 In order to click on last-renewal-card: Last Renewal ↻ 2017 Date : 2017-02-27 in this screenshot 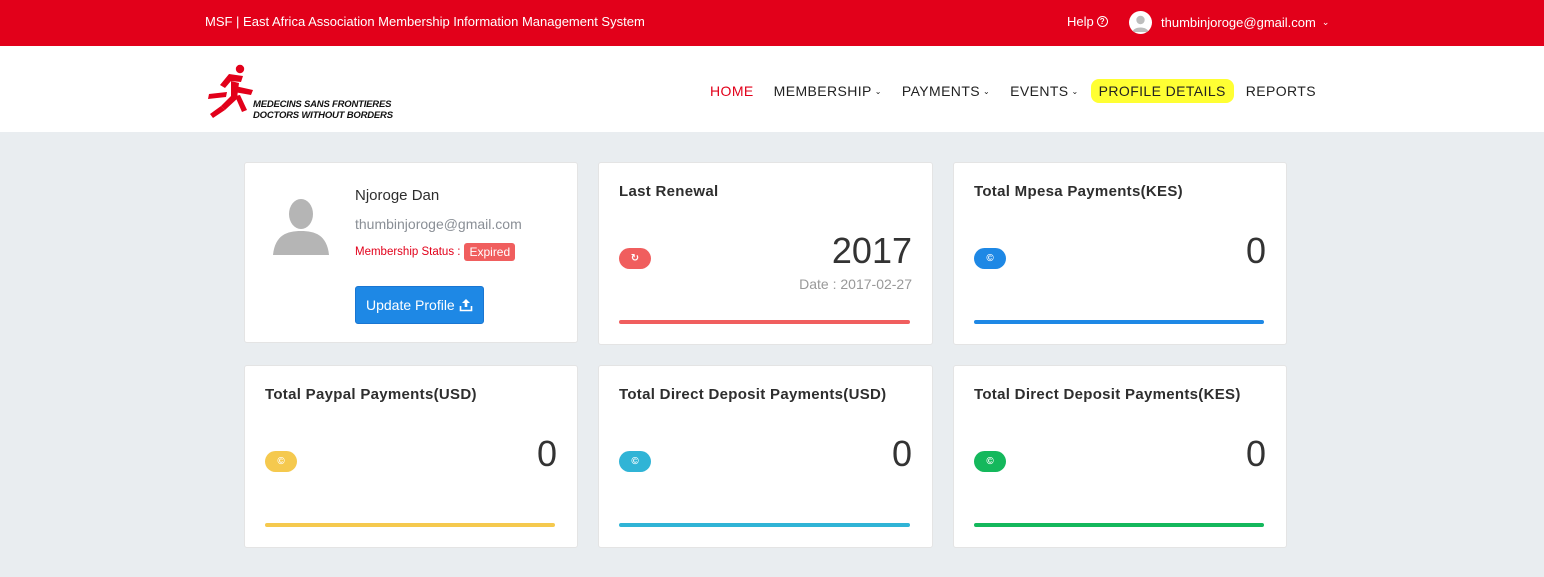, I will do `click(765, 253)`.